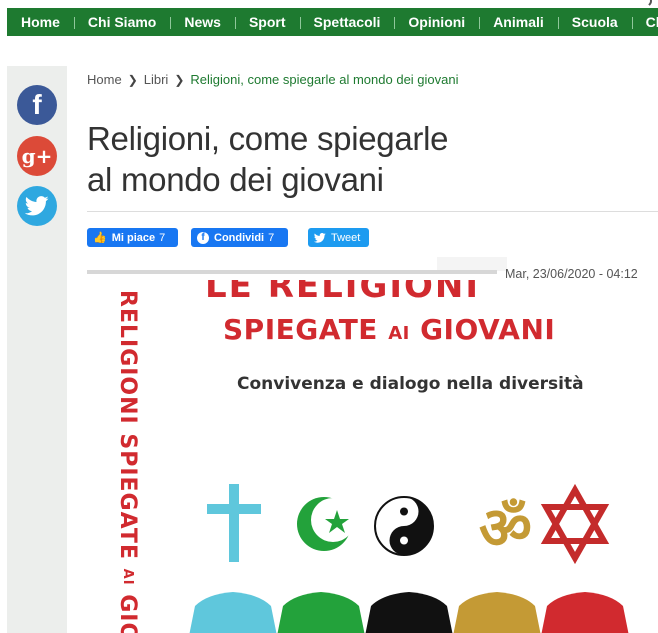 The height and width of the screenshot is (633, 658). I want to click on share-label: Condividi, so click(239, 237).